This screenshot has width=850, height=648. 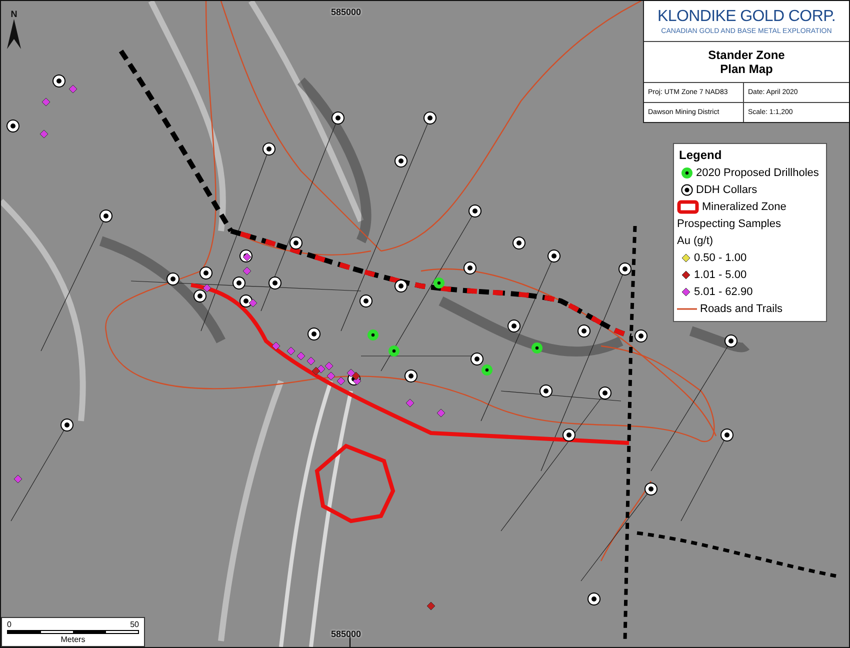 What do you see at coordinates (727, 190) in the screenshot?
I see `legend-label: DDH Collars` at bounding box center [727, 190].